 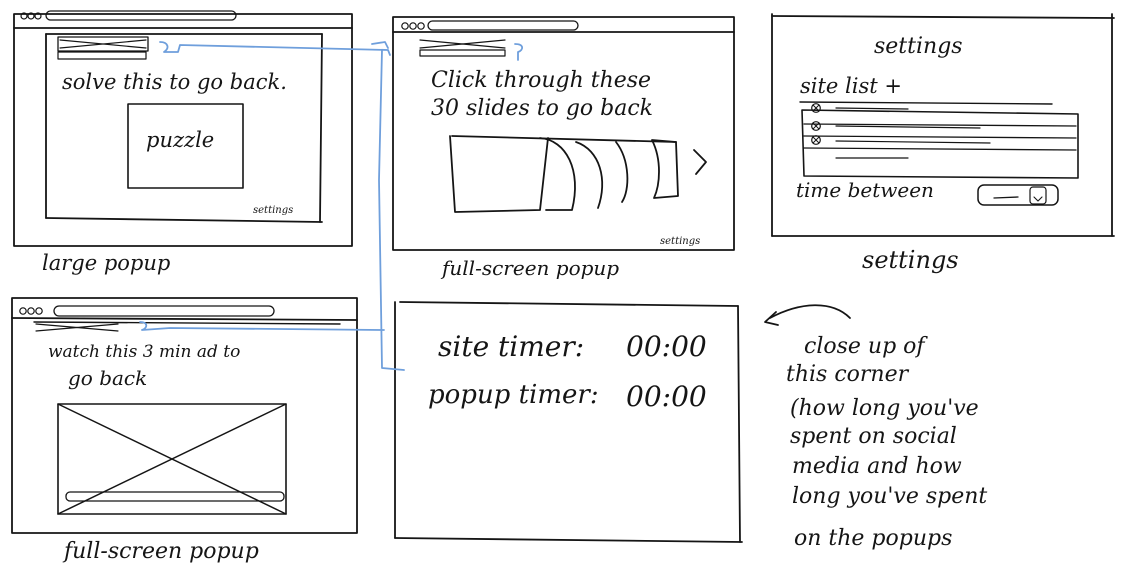 What do you see at coordinates (180, 140) in the screenshot?
I see `puzzle-label: puzzle` at bounding box center [180, 140].